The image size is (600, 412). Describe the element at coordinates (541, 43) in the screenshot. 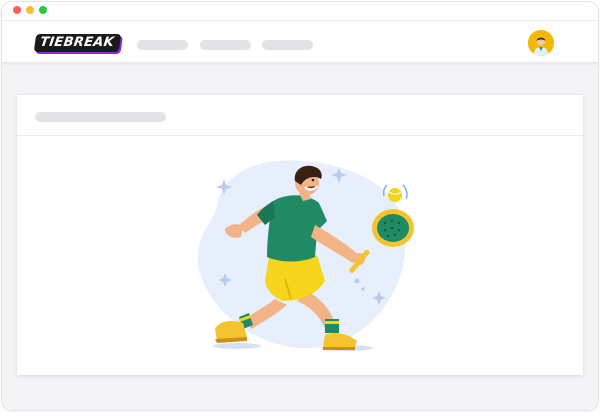

I see `user-avatar-icon` at that location.